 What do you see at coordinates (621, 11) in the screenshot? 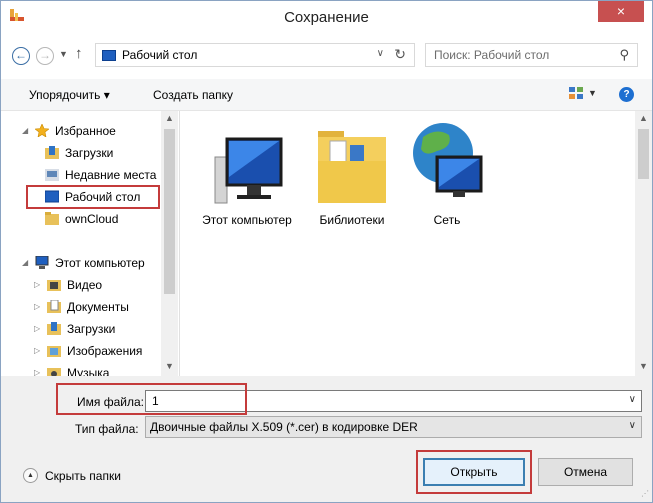
I see `close-button: ×` at bounding box center [621, 11].